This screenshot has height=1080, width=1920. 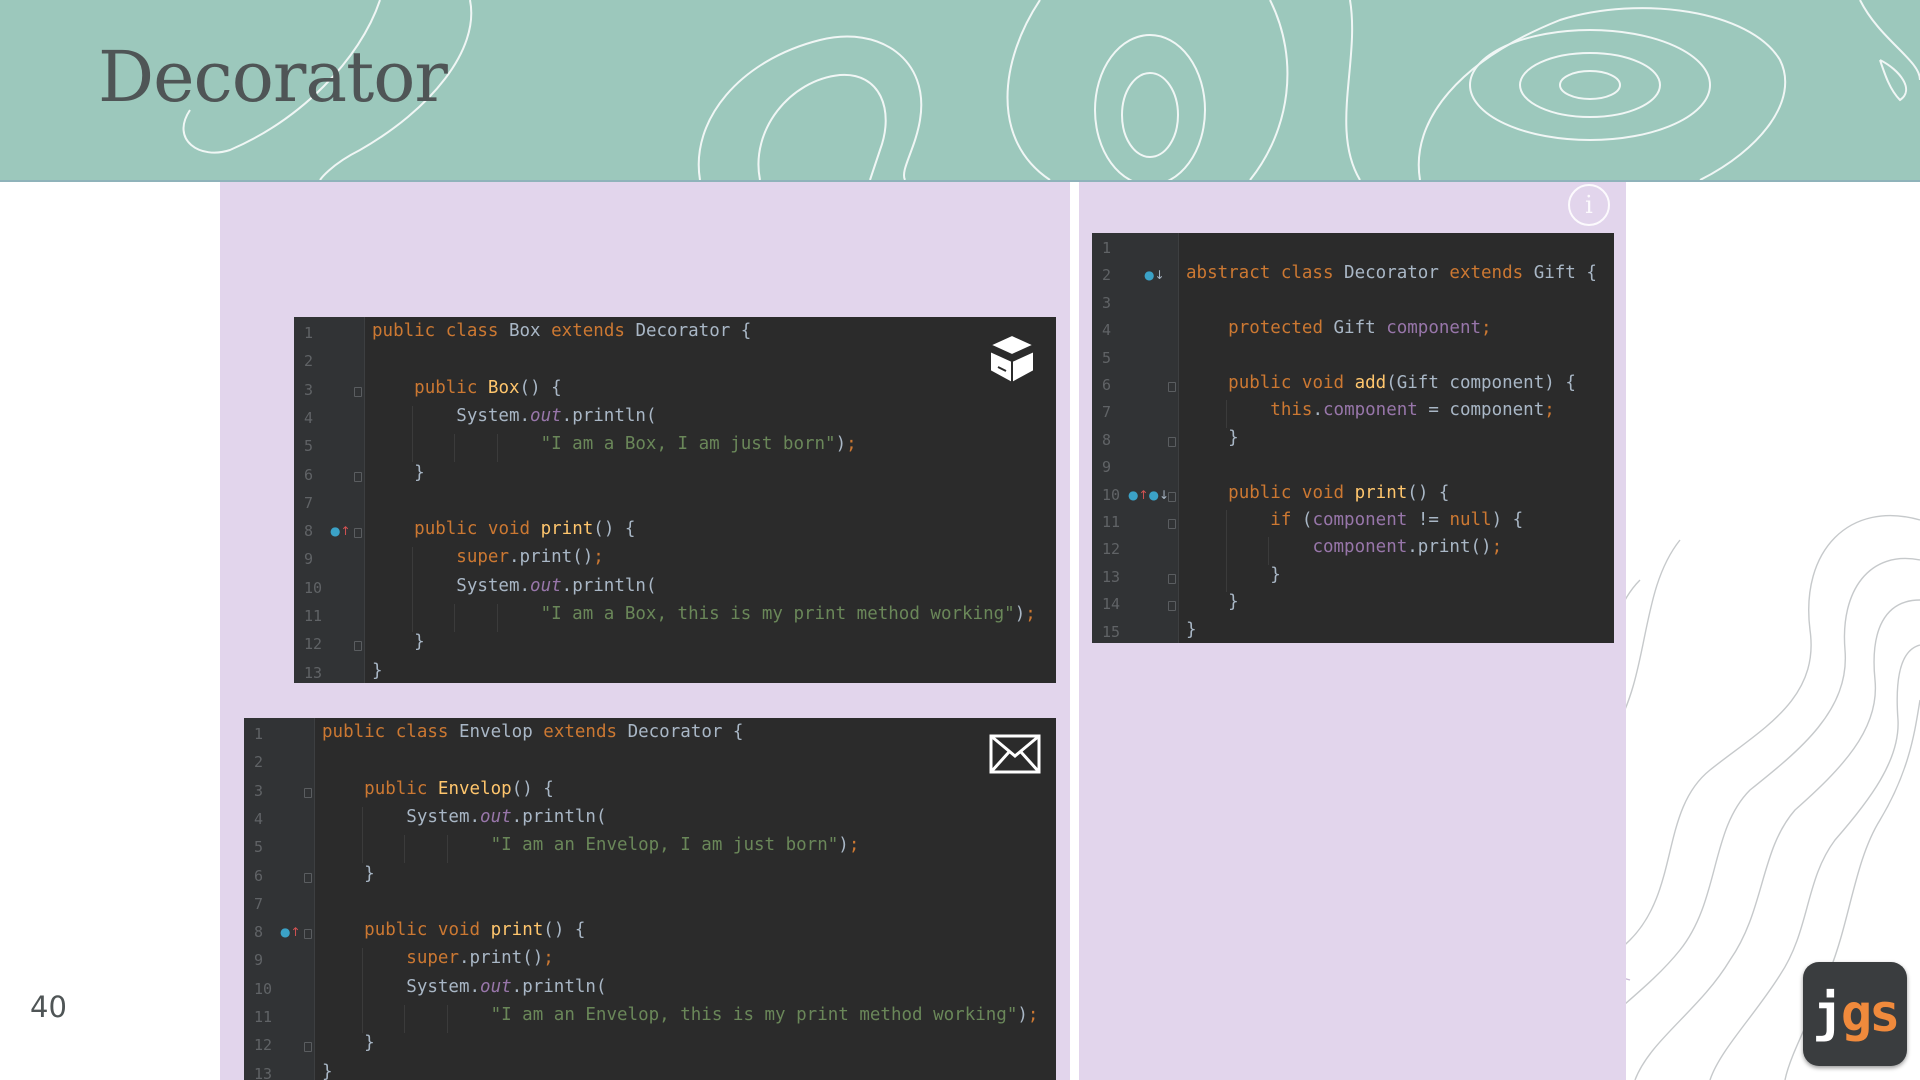 What do you see at coordinates (1870, 1014) in the screenshot?
I see `logo-gs: gs` at bounding box center [1870, 1014].